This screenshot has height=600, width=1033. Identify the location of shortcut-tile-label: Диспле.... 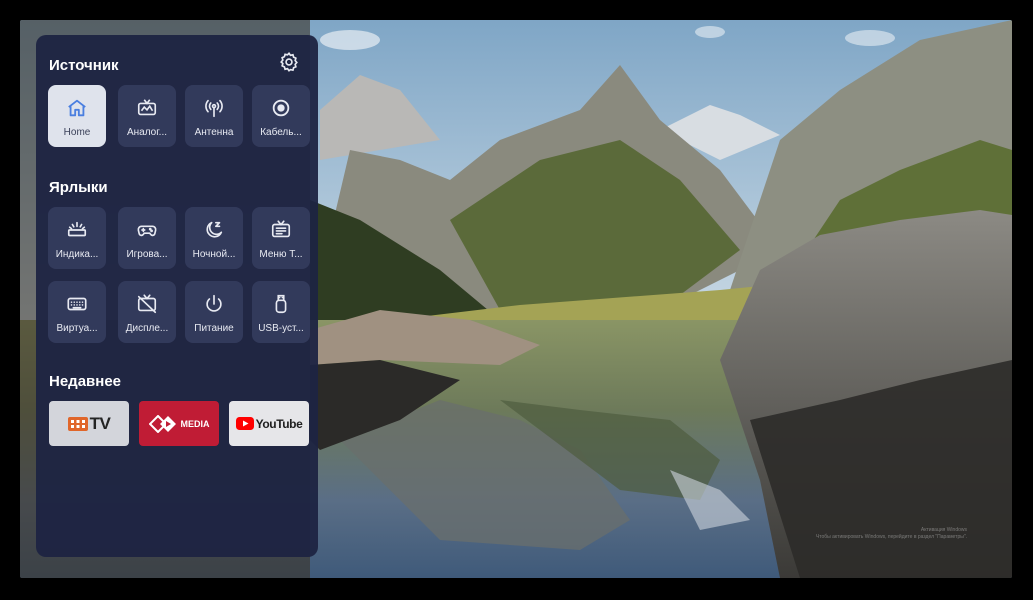
(147, 328).